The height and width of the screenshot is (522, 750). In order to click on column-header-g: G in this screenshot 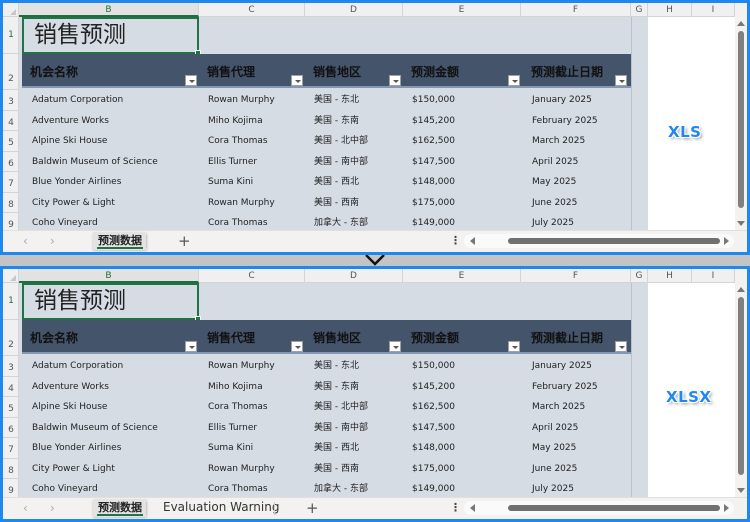, I will do `click(639, 10)`.